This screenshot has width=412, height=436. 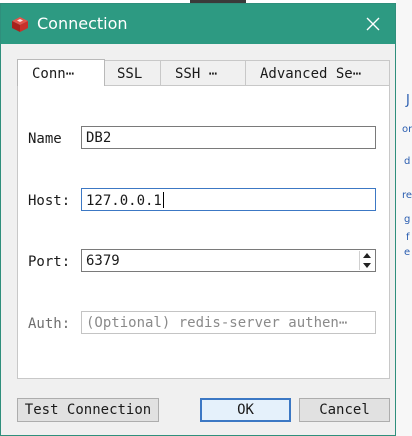 I want to click on host-label: Host:, so click(x=49, y=201).